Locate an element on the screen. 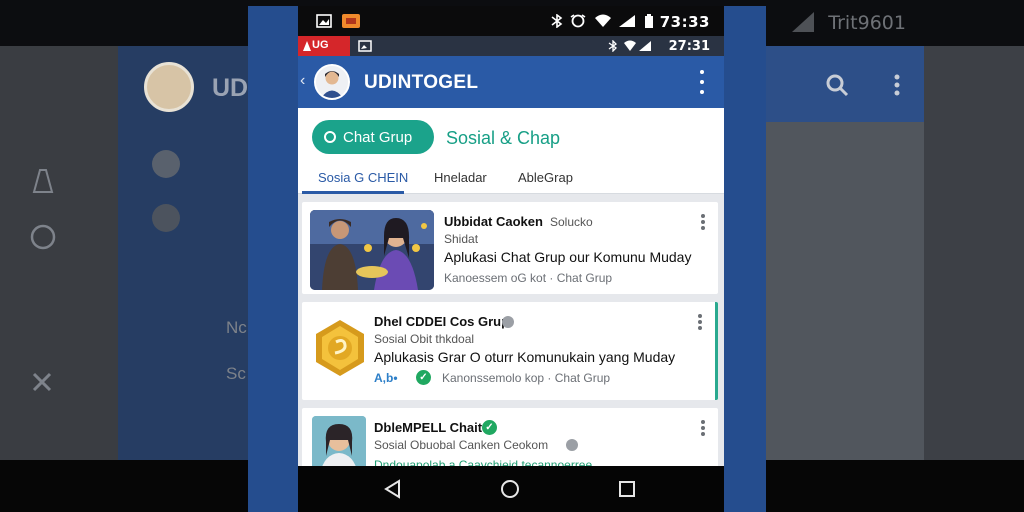 Image resolution: width=1024 pixels, height=512 pixels. app-name: Ubbidat Caoken is located at coordinates (493, 221).